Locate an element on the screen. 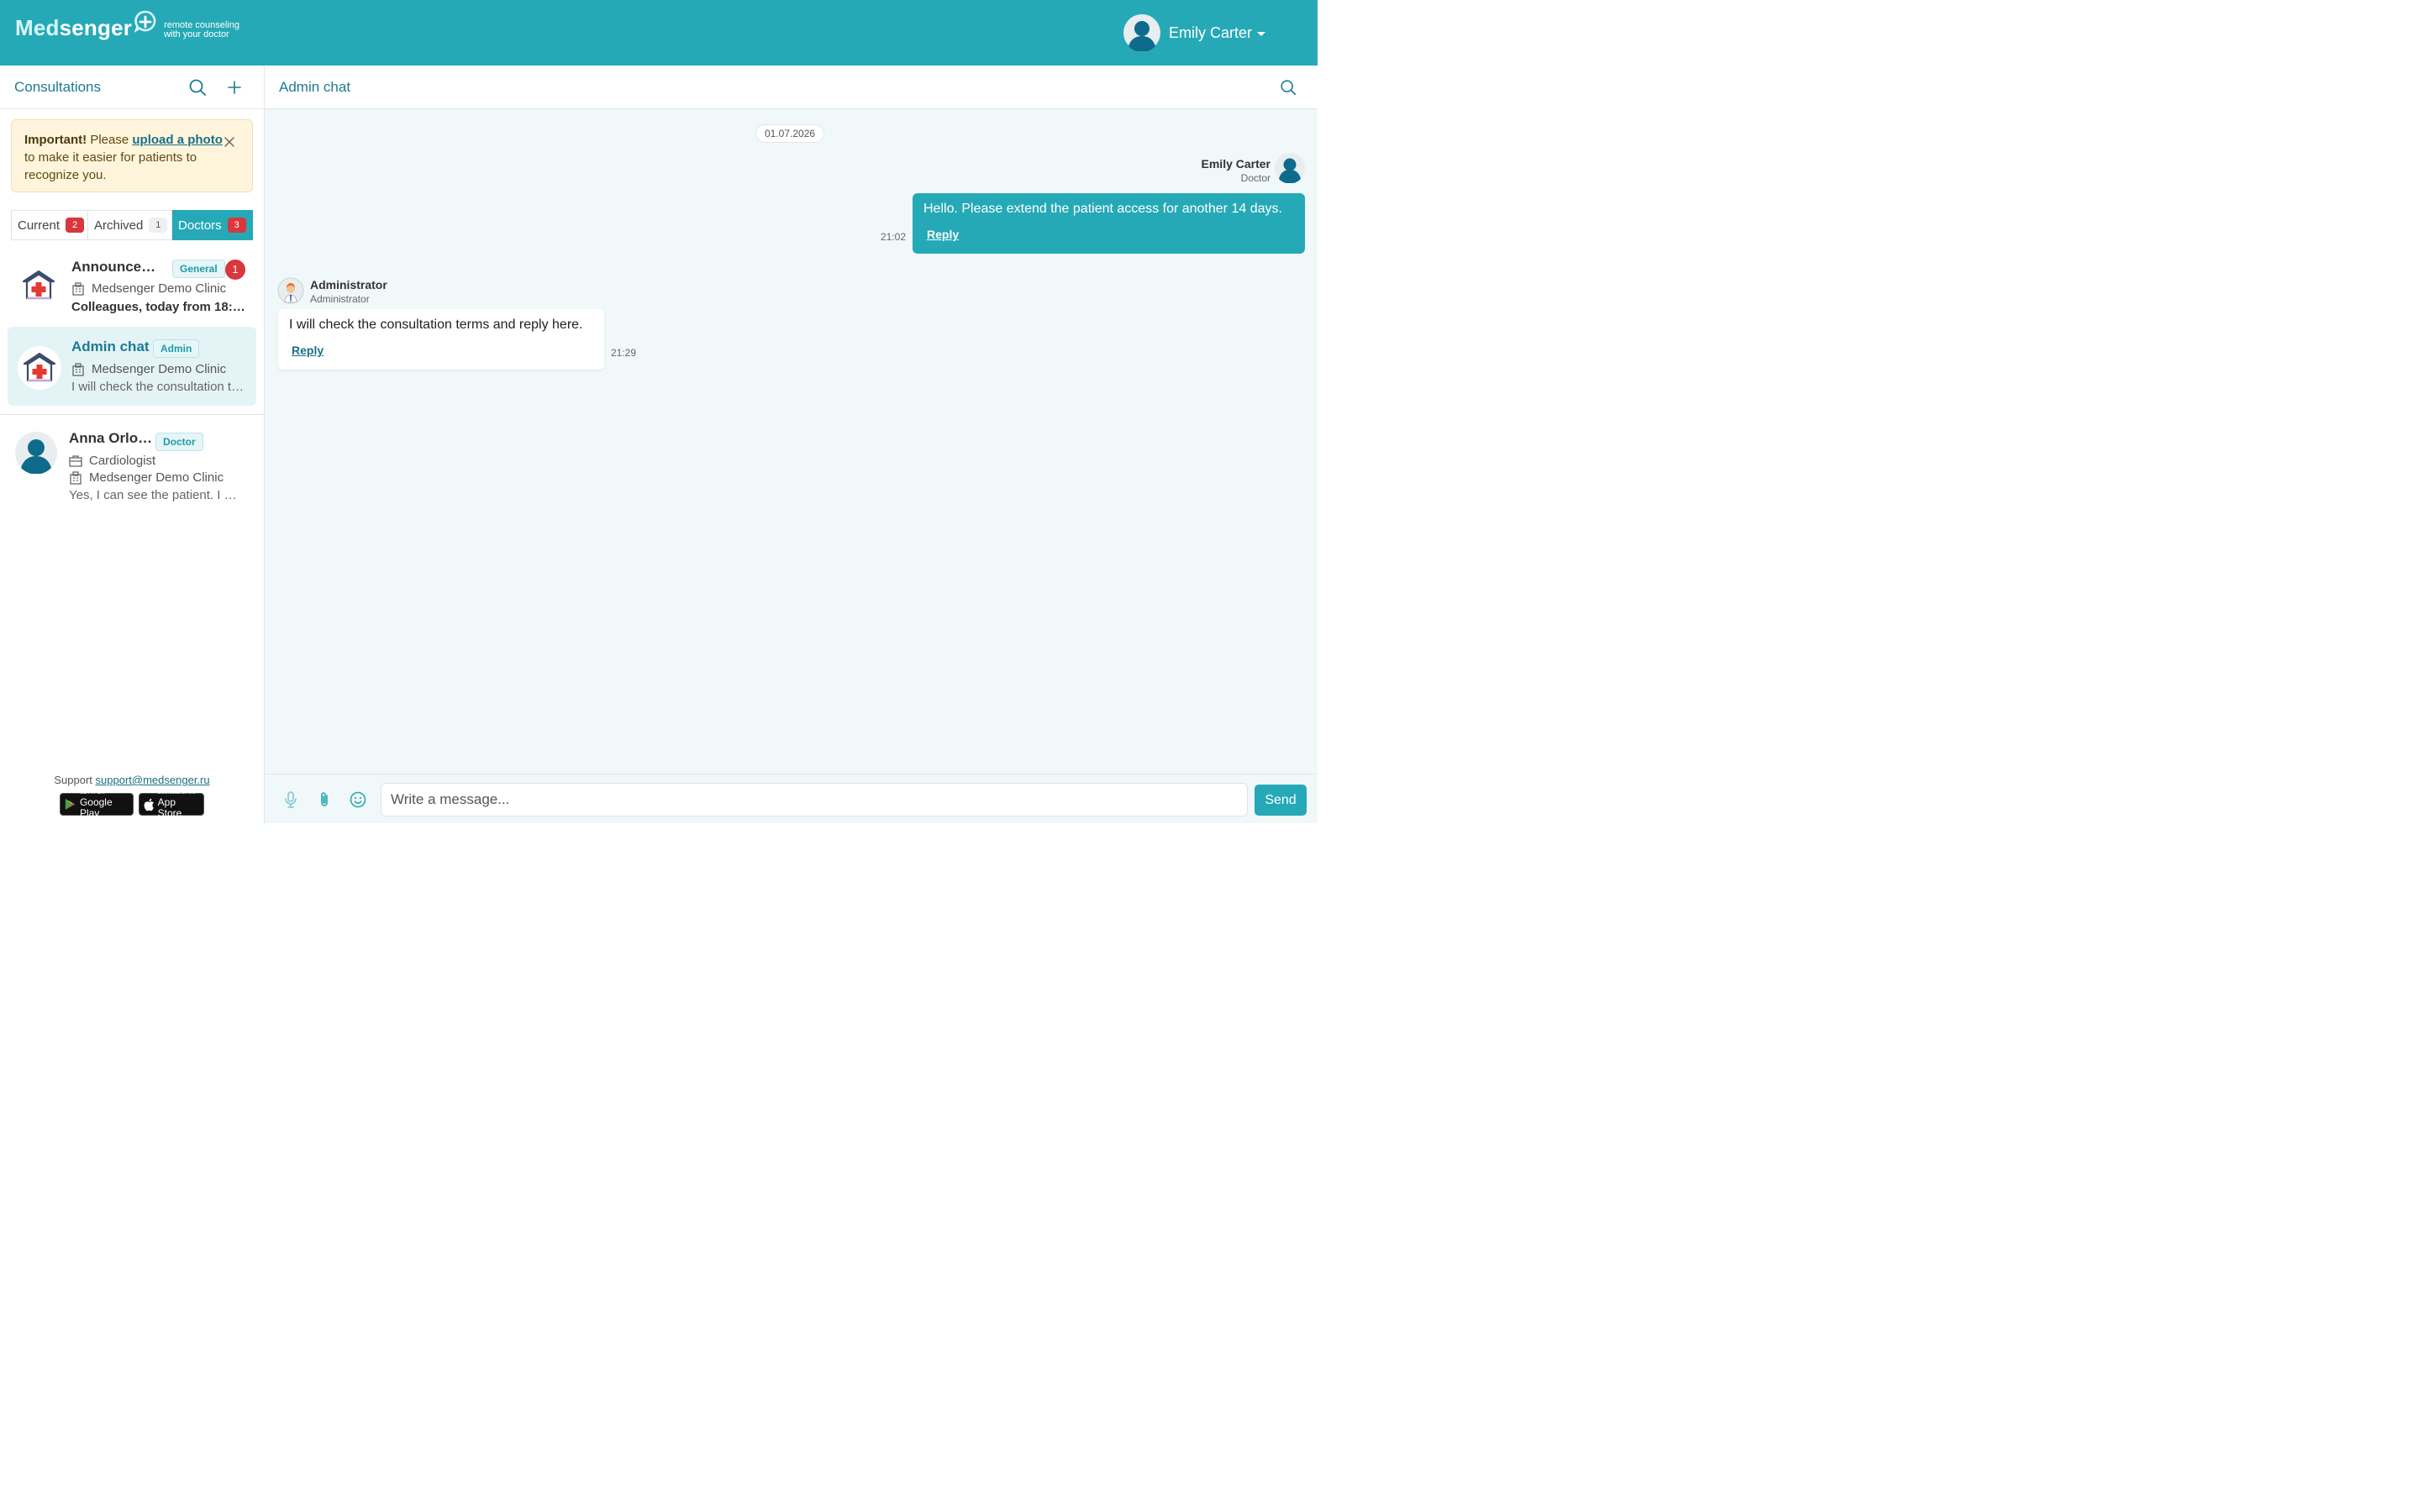  google-play-icon is located at coordinates (70, 804).